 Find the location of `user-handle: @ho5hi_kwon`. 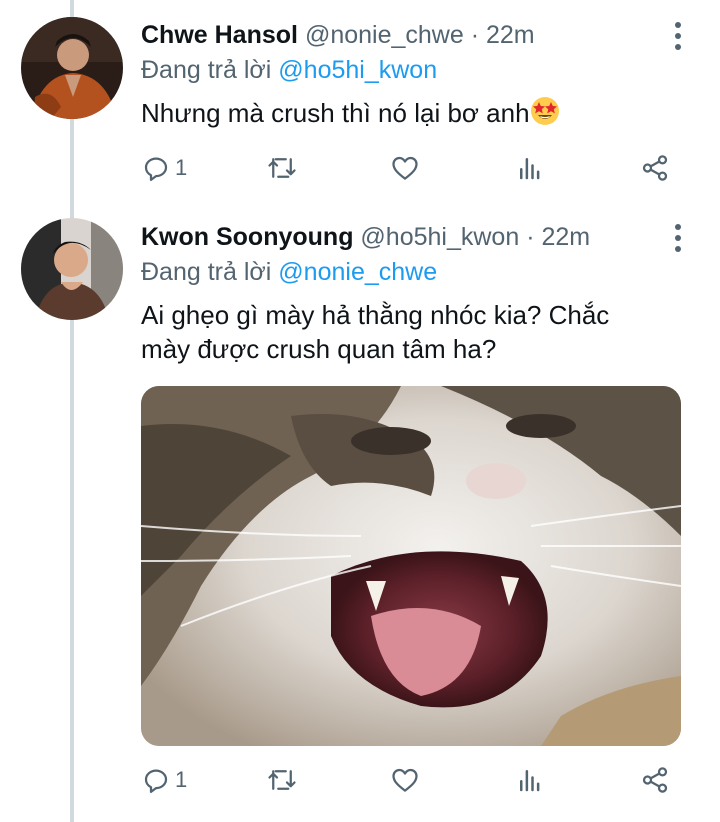

user-handle: @ho5hi_kwon is located at coordinates (439, 237).